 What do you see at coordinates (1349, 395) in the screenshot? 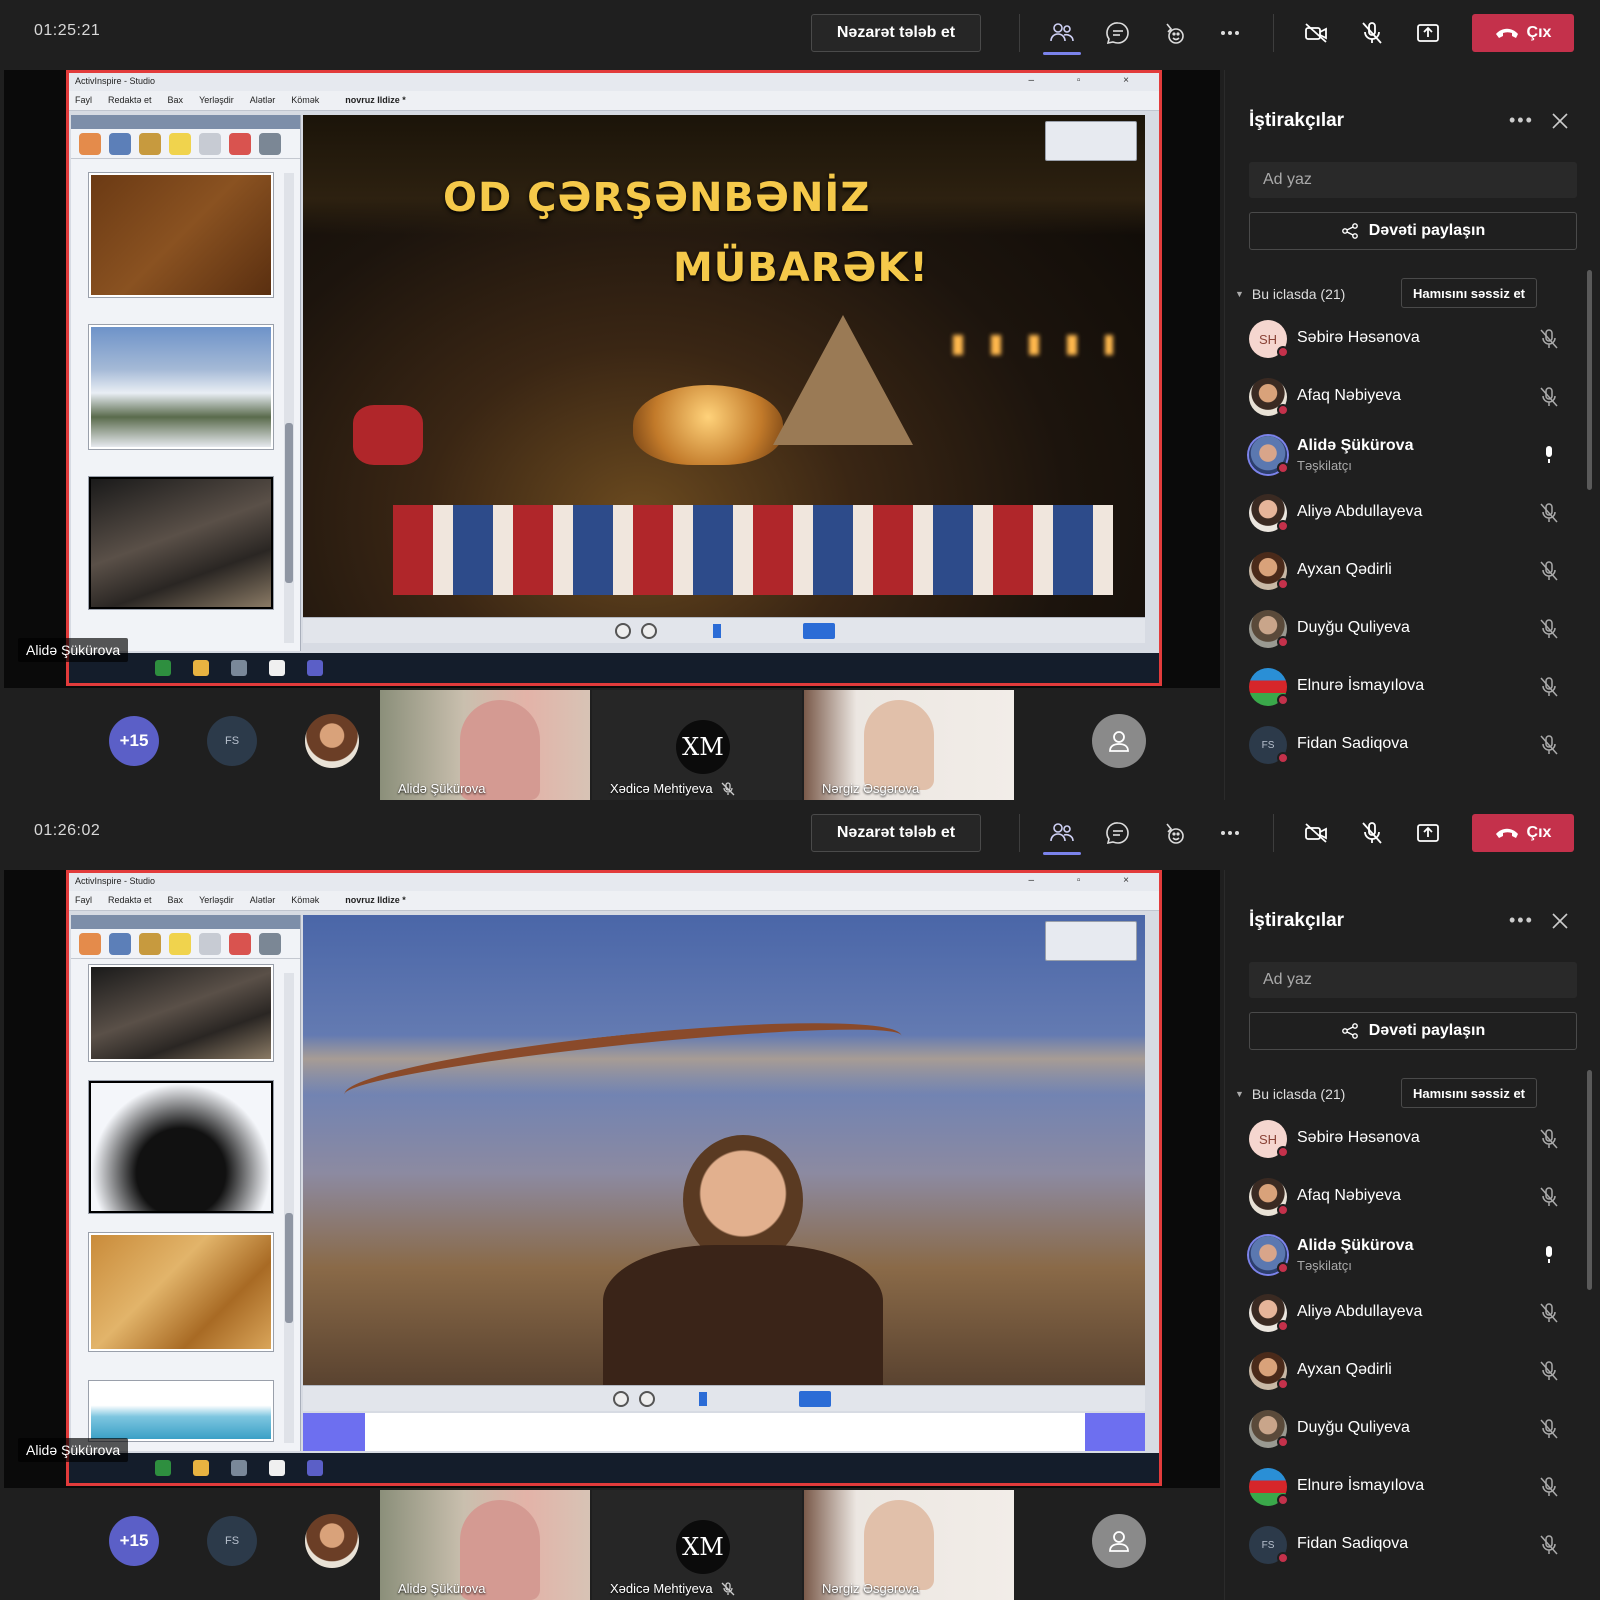
I see `participant-name: Afaq Nəbiyeva` at bounding box center [1349, 395].